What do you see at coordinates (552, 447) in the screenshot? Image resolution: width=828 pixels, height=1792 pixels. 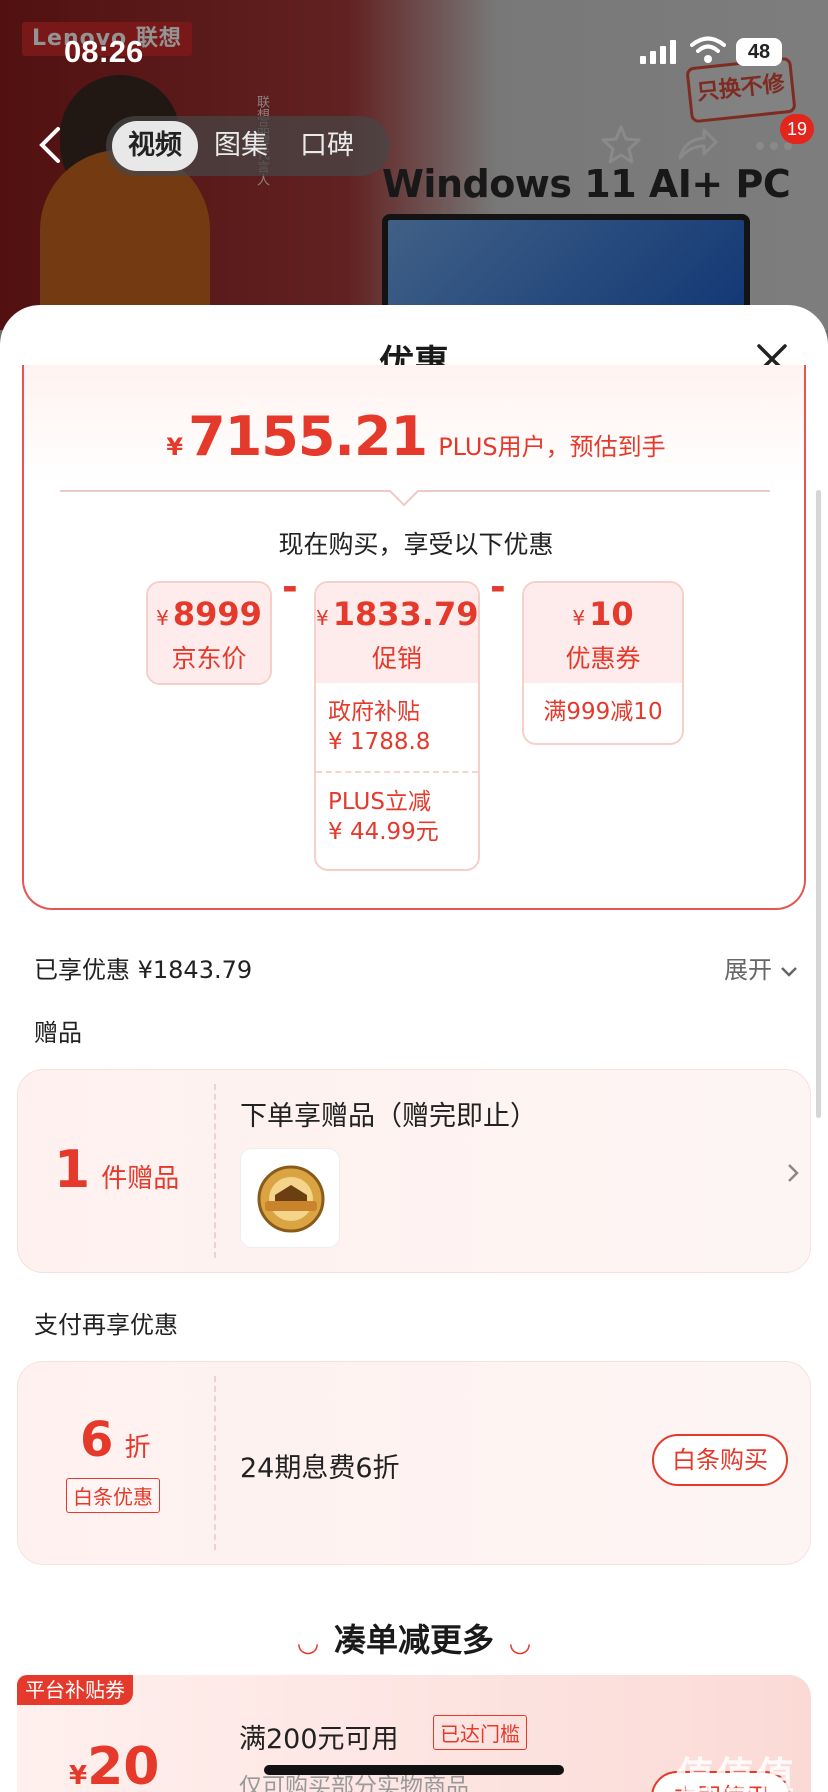 I see `final-price-note: PLUS用户，预估到手` at bounding box center [552, 447].